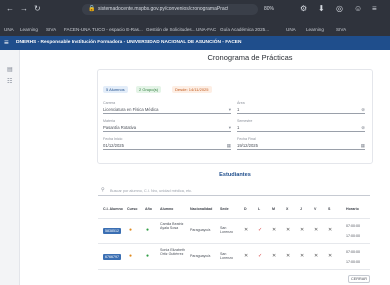 Image resolution: width=390 pixels, height=285 pixels. Describe the element at coordinates (37, 8) in the screenshot. I see `reload-icon: ↻` at that location.